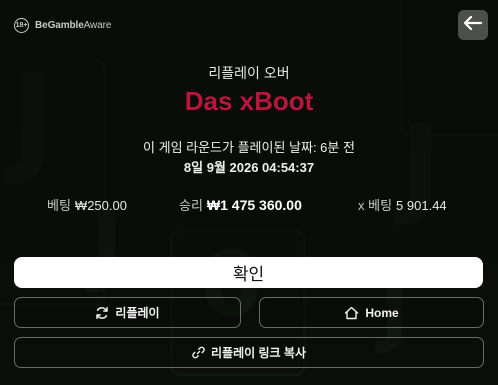  Describe the element at coordinates (249, 147) in the screenshot. I see `played-time-text: 이 게임 라운드가 플레이된 날짜: 6분 전` at that location.